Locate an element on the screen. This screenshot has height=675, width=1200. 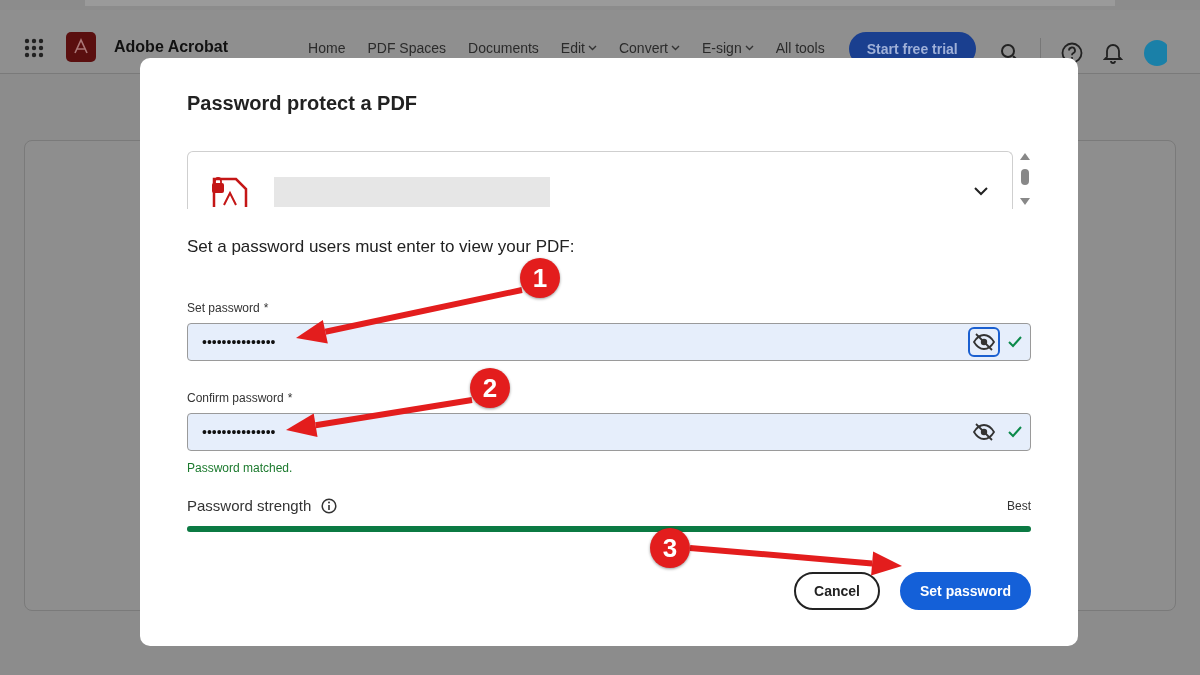
set-password-button: Set password is located at coordinates (965, 591).